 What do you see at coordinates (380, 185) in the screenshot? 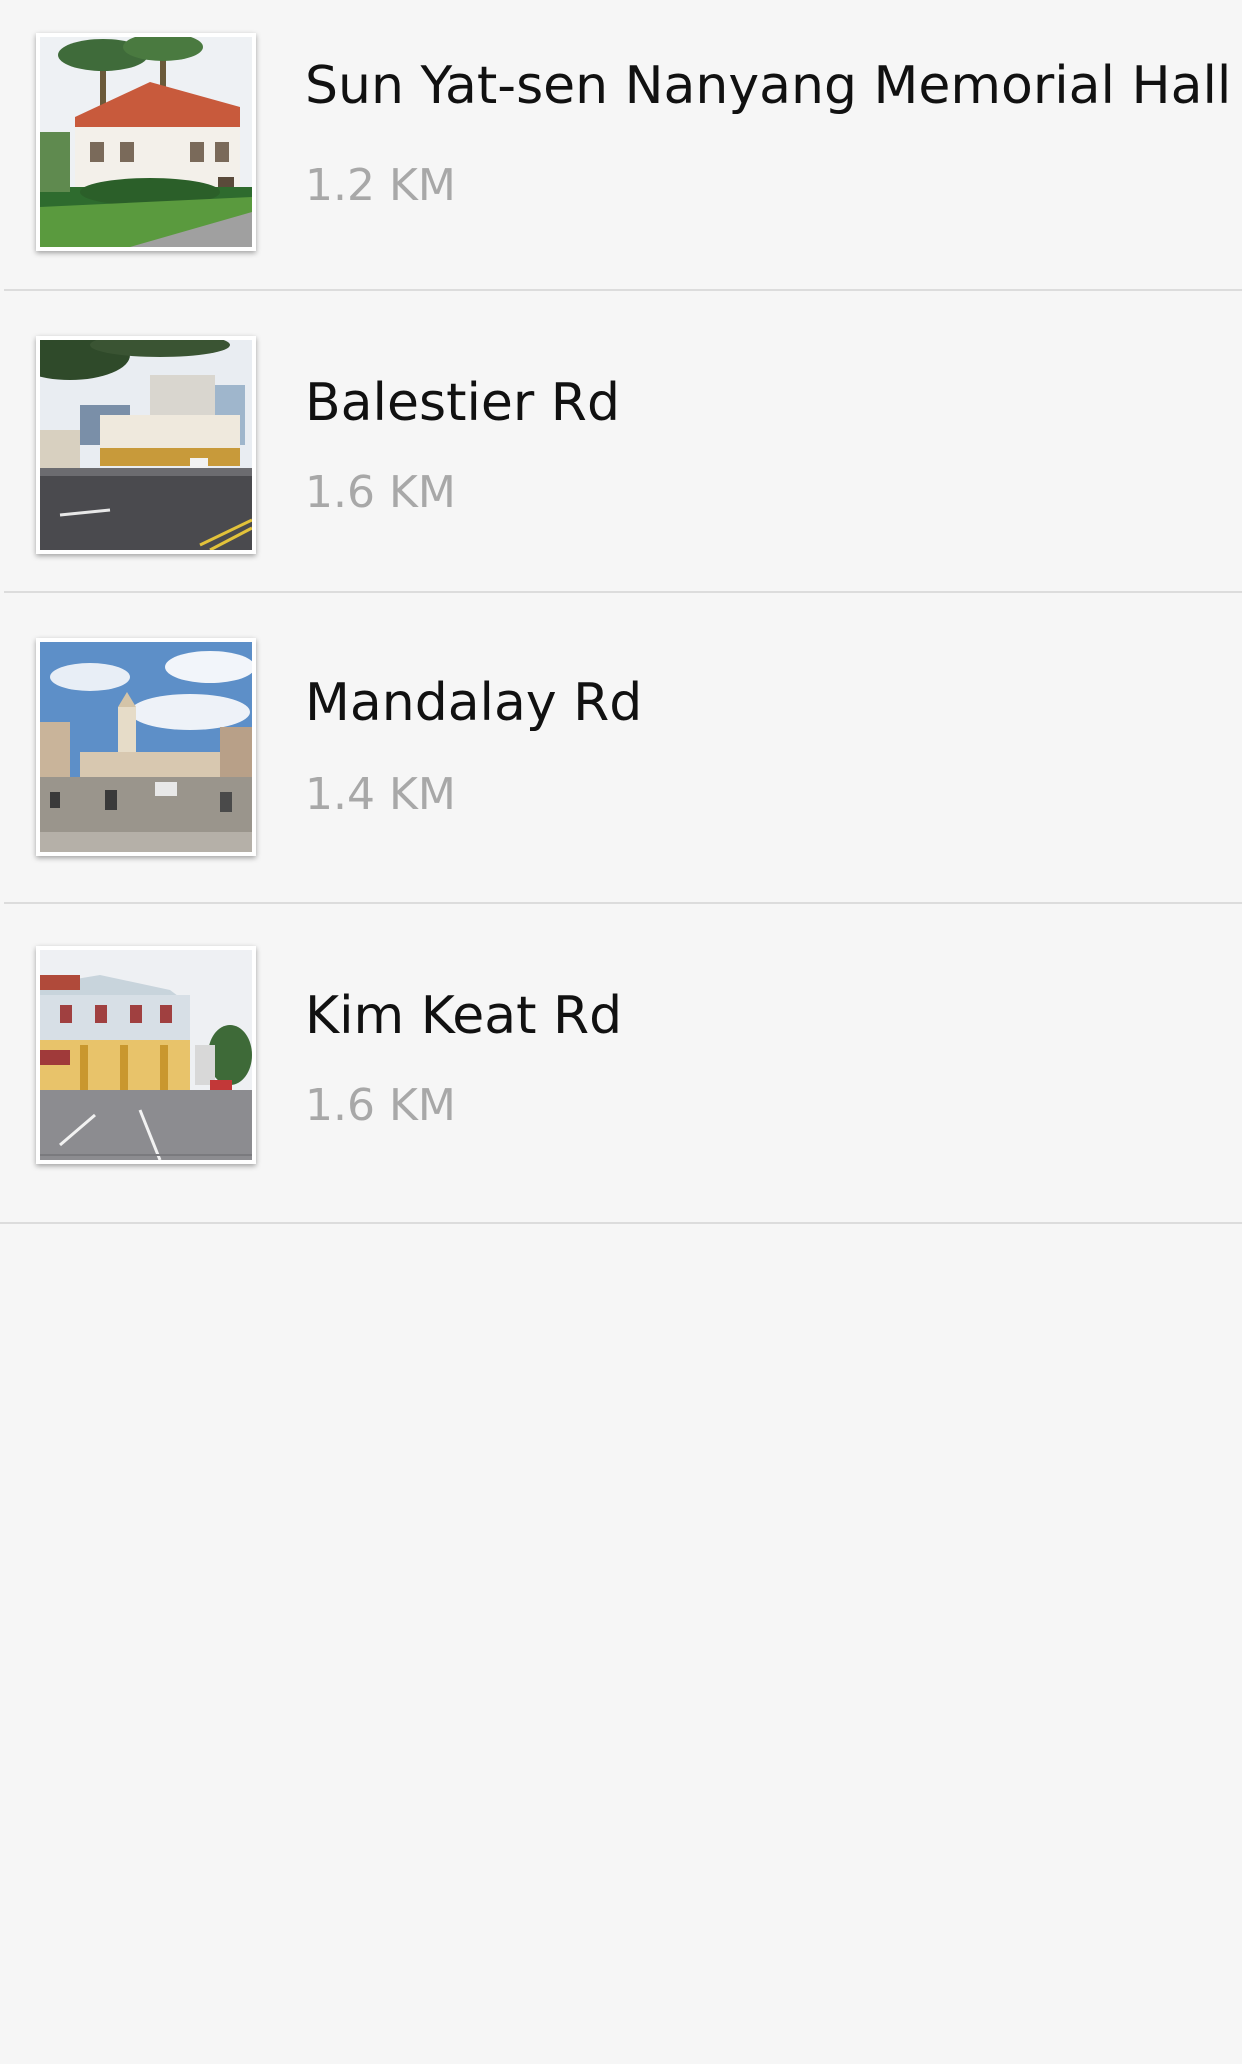
I see `place-distance: 1.2 KM` at bounding box center [380, 185].